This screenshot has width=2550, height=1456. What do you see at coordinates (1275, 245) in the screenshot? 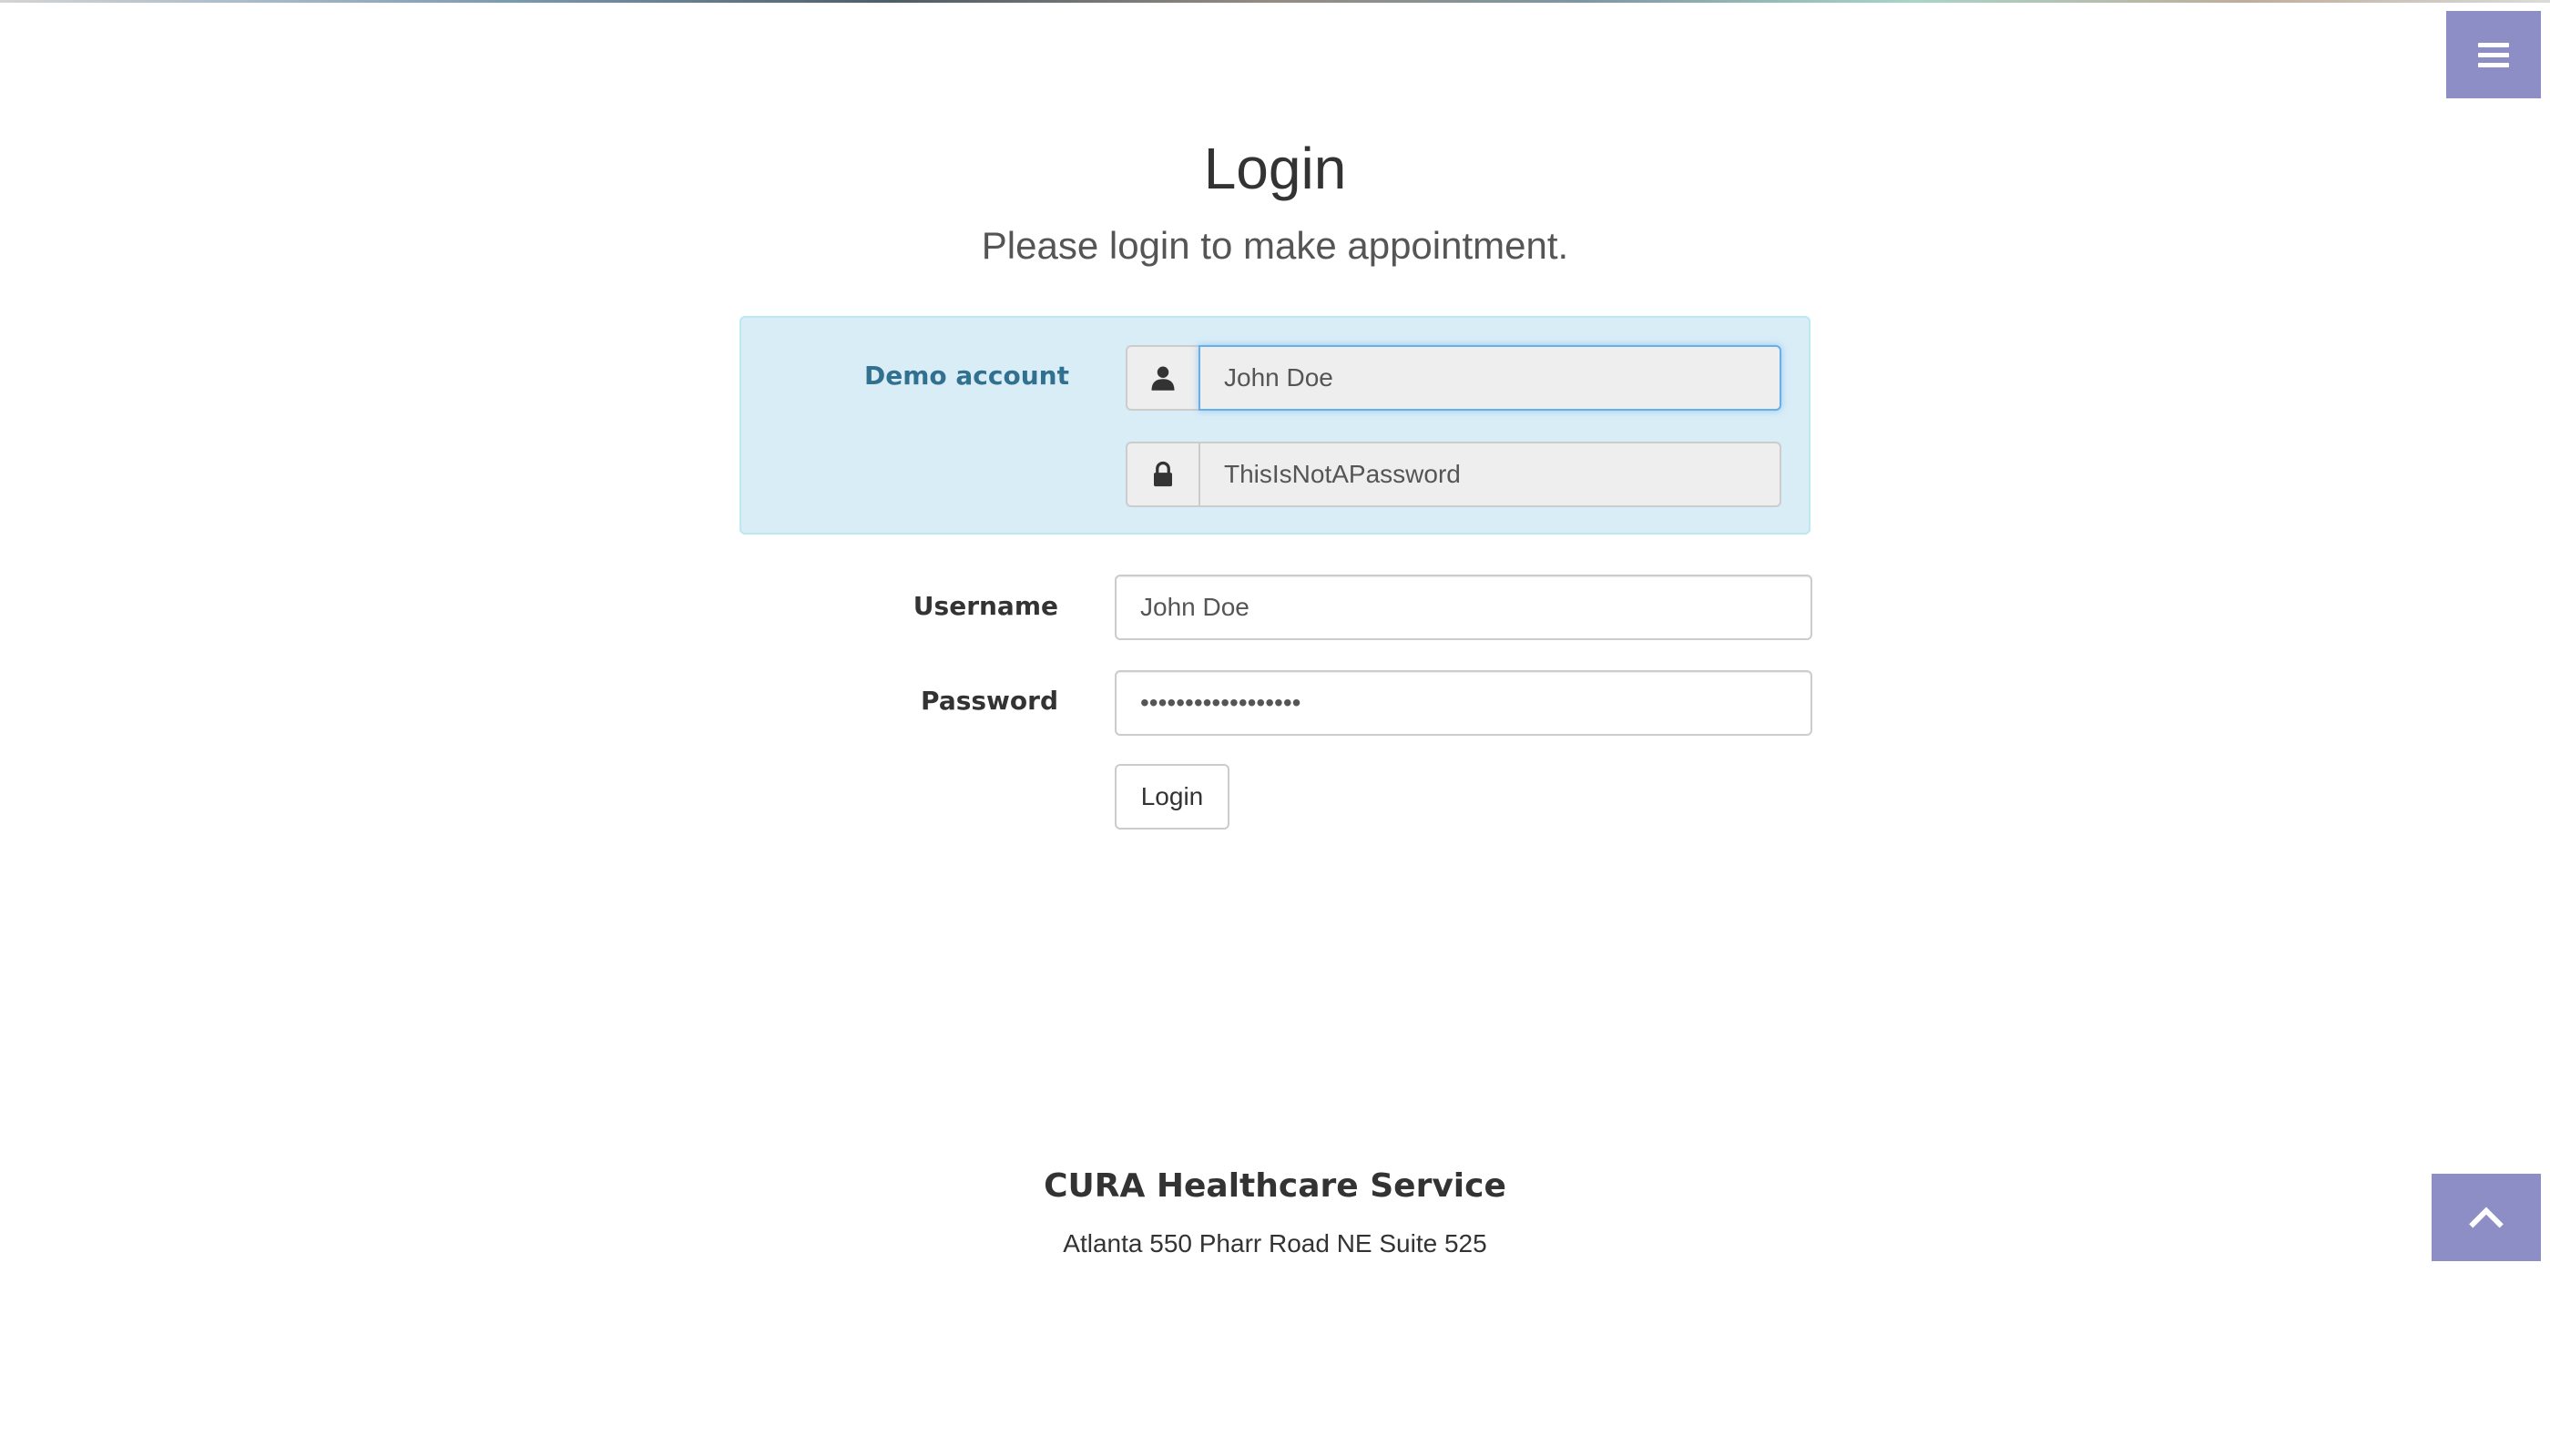
I see `page-subtitle: Please login to make appointment.` at bounding box center [1275, 245].